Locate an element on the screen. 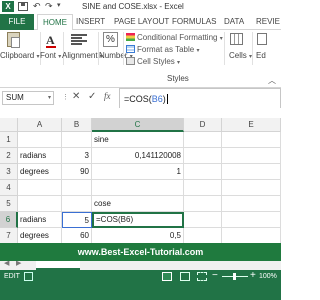 The height and width of the screenshot is (300, 320). enter-check-icon: ✓ is located at coordinates (92, 96).